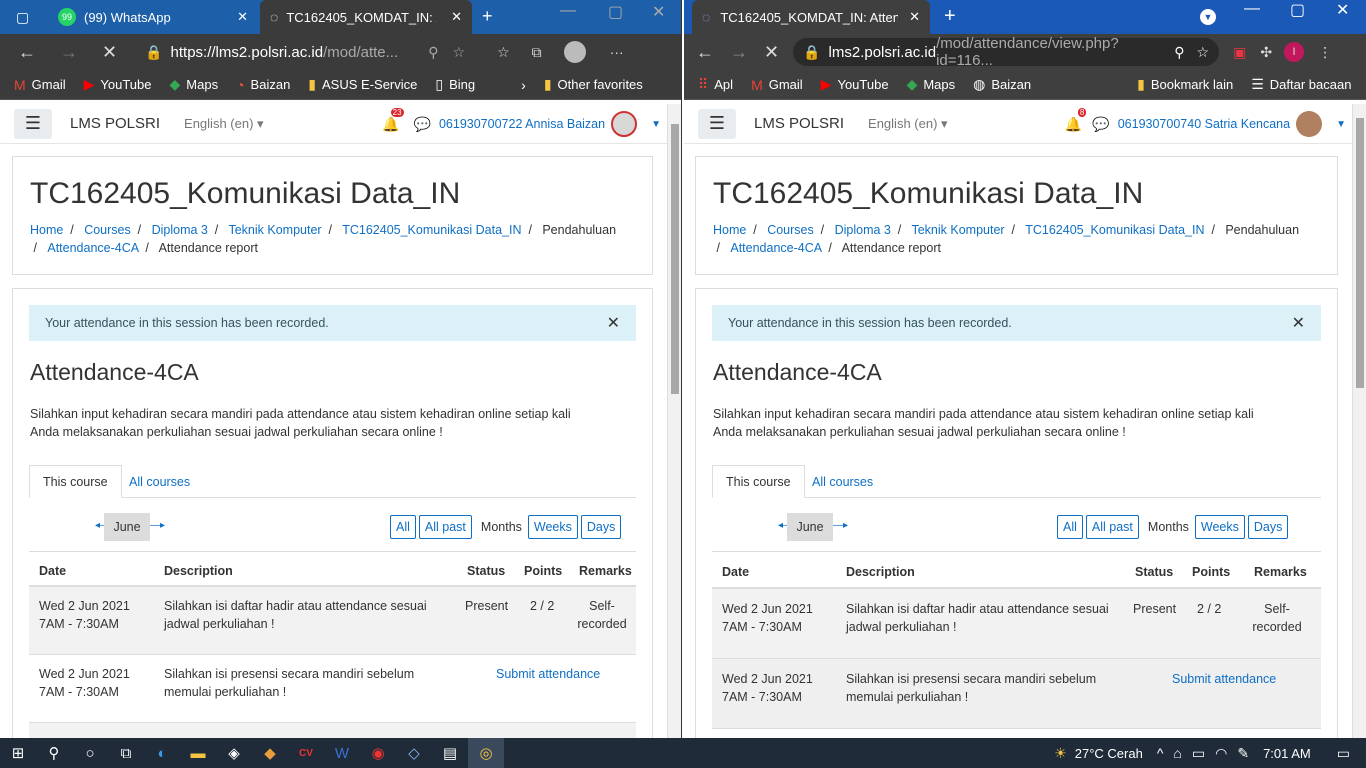 The height and width of the screenshot is (768, 1366). Describe the element at coordinates (523, 85) in the screenshot. I see `chevron-right-icon: ›` at that location.